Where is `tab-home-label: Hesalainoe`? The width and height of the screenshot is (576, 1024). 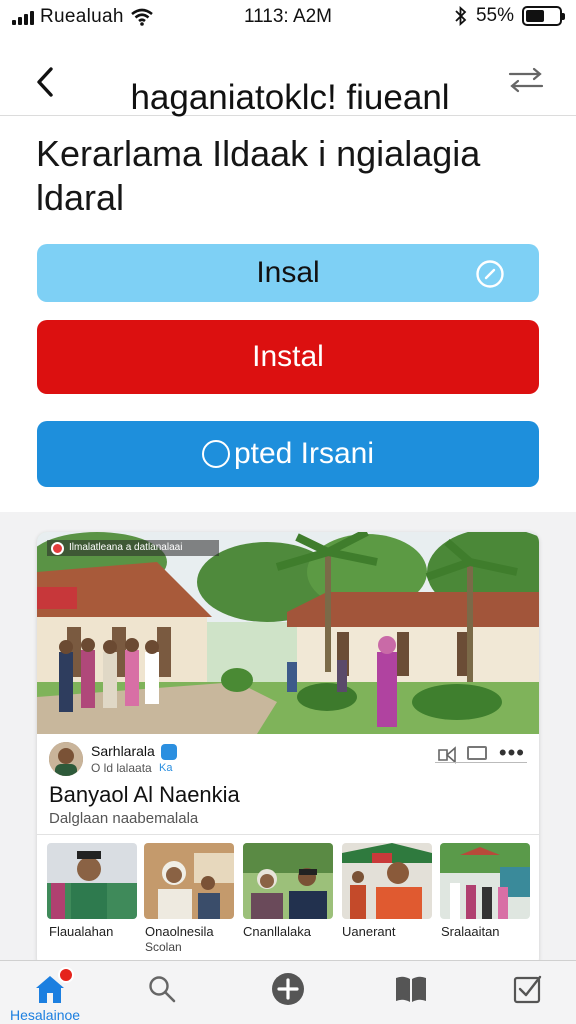
tab-home-label: Hesalainoe is located at coordinates (45, 1015).